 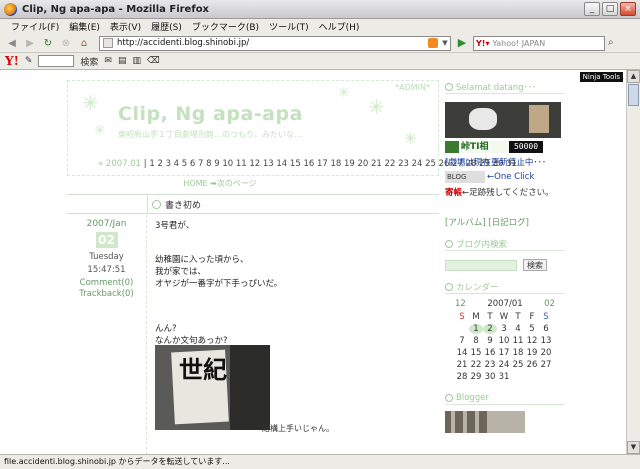 What do you see at coordinates (610, 9) in the screenshot?
I see `maximize-button: □` at bounding box center [610, 9].